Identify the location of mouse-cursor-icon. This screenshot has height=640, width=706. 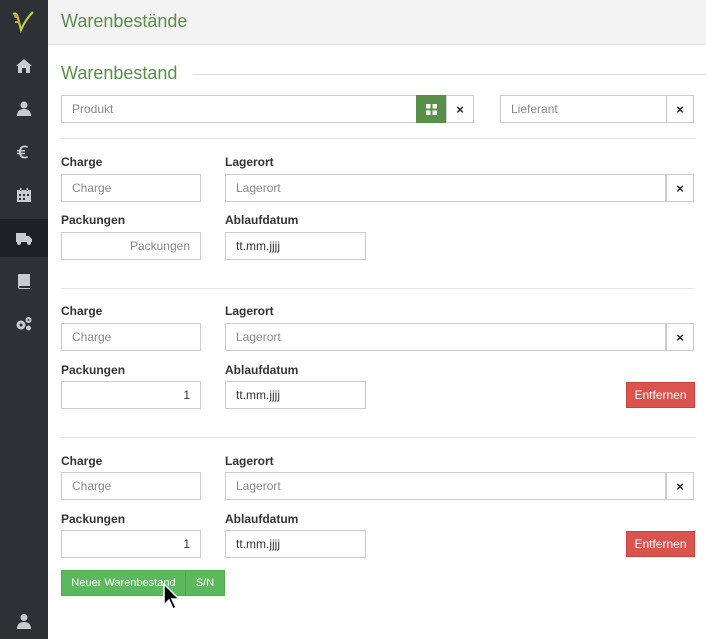
(172, 597).